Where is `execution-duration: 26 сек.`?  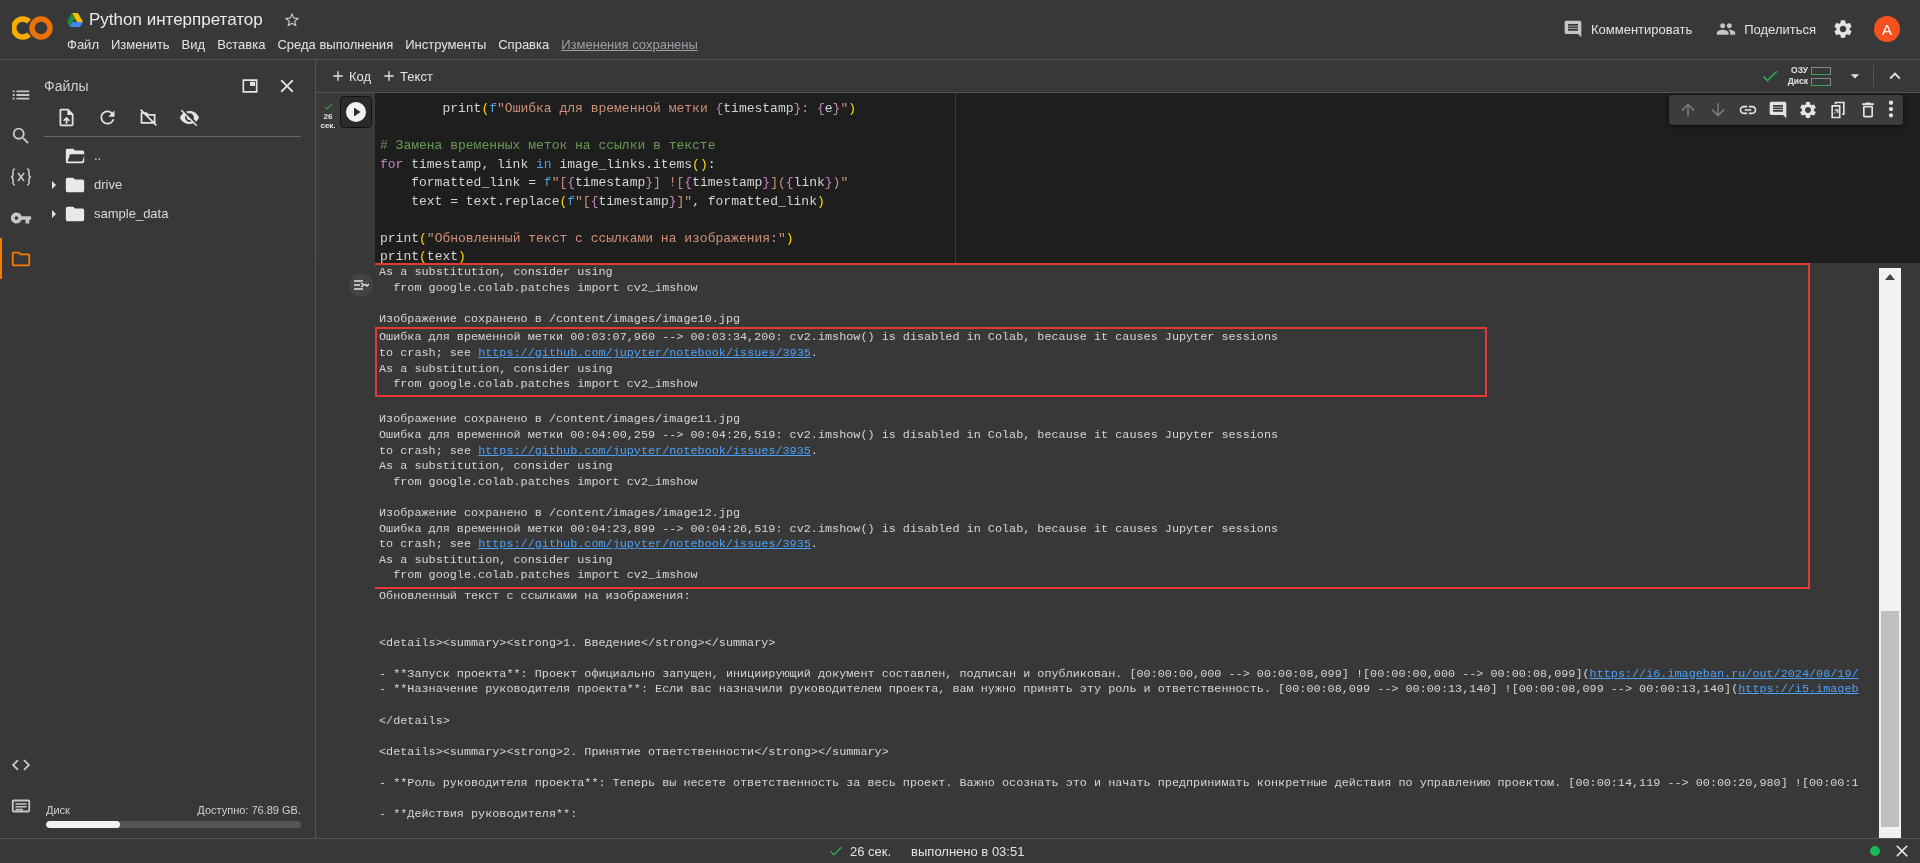 execution-duration: 26 сек. is located at coordinates (871, 851).